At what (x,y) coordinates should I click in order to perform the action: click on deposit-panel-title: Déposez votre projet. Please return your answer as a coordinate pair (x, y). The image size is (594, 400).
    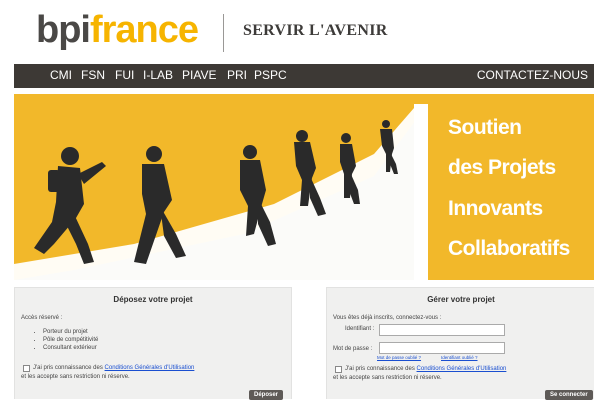
    Looking at the image, I should click on (153, 299).